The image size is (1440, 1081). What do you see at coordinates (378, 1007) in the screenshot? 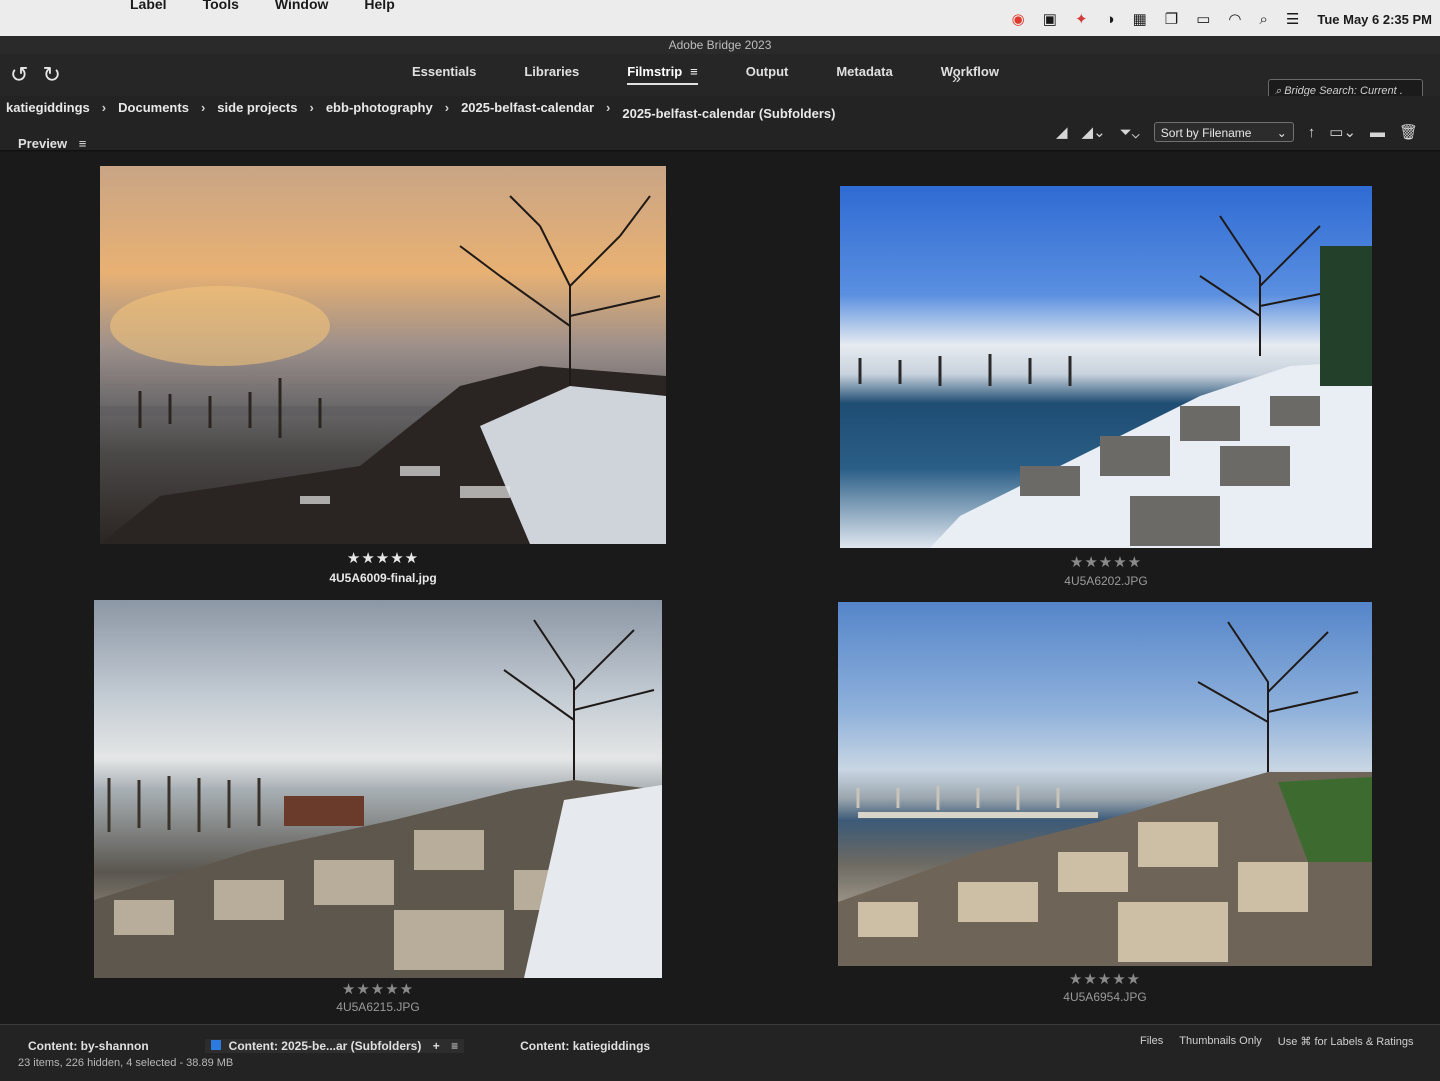
I see `filename-label: 4U5A6215.JPG` at bounding box center [378, 1007].